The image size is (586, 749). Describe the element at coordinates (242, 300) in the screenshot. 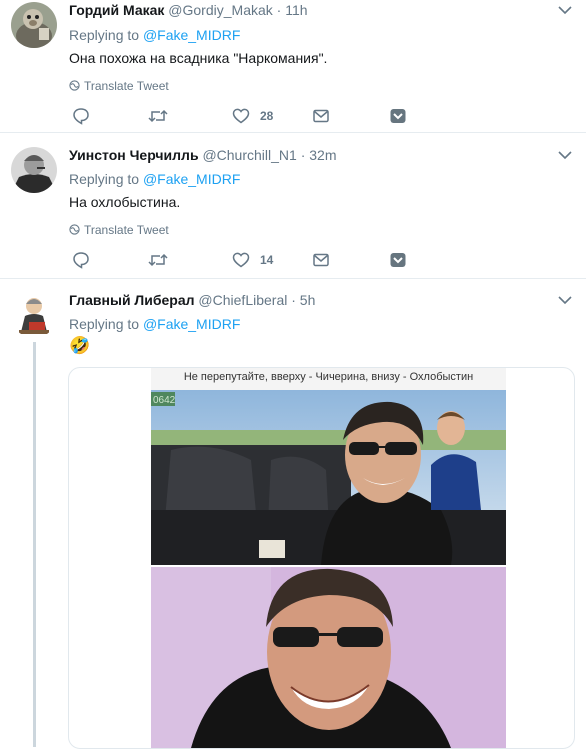

I see `user-handle: @ChiefLiberal` at that location.